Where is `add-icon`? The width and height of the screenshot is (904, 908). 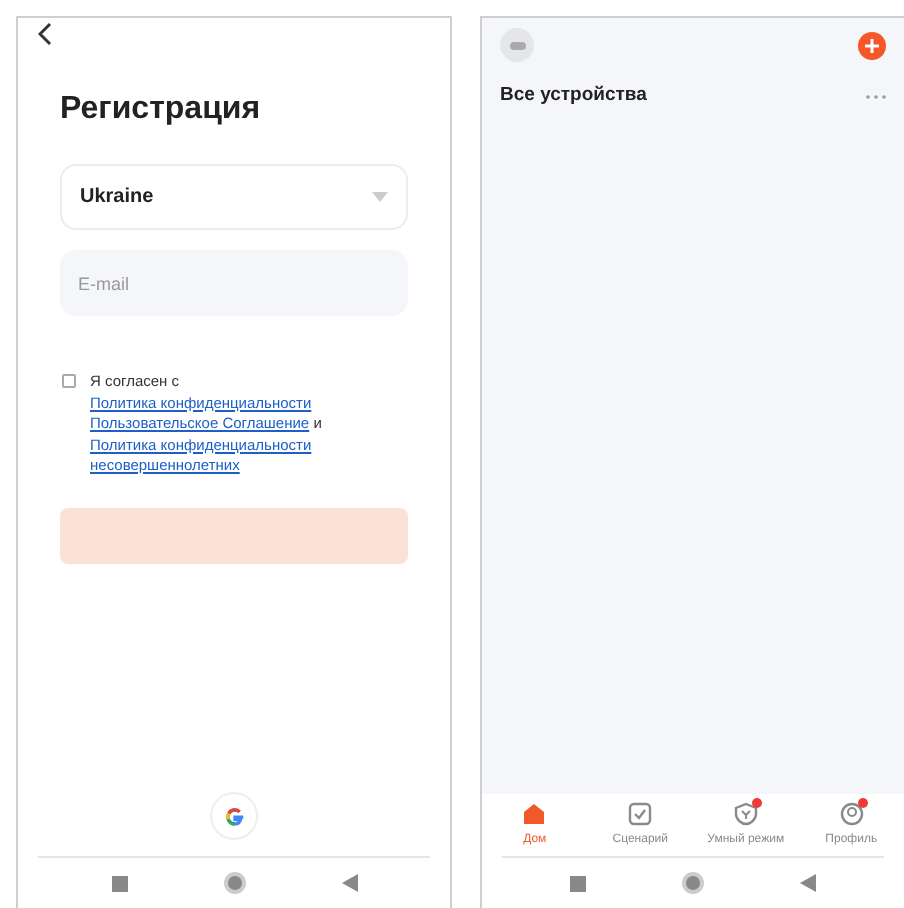
add-icon is located at coordinates (872, 45).